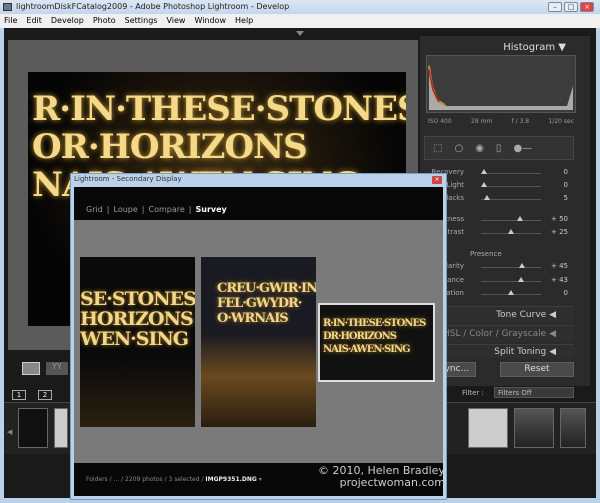 The image size is (600, 503). What do you see at coordinates (458, 148) in the screenshot?
I see `spot-removal-icon: ○` at bounding box center [458, 148].